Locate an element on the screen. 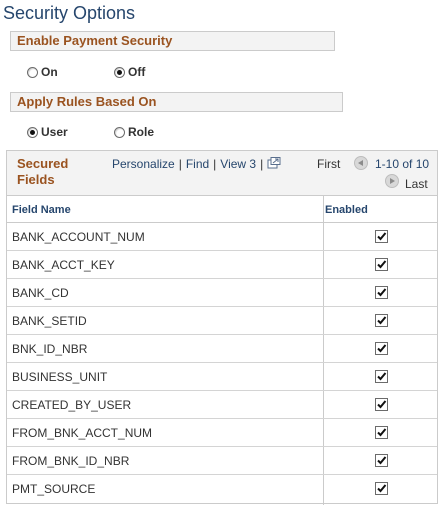 The image size is (447, 512). apply-rules-role-radio is located at coordinates (119, 132).